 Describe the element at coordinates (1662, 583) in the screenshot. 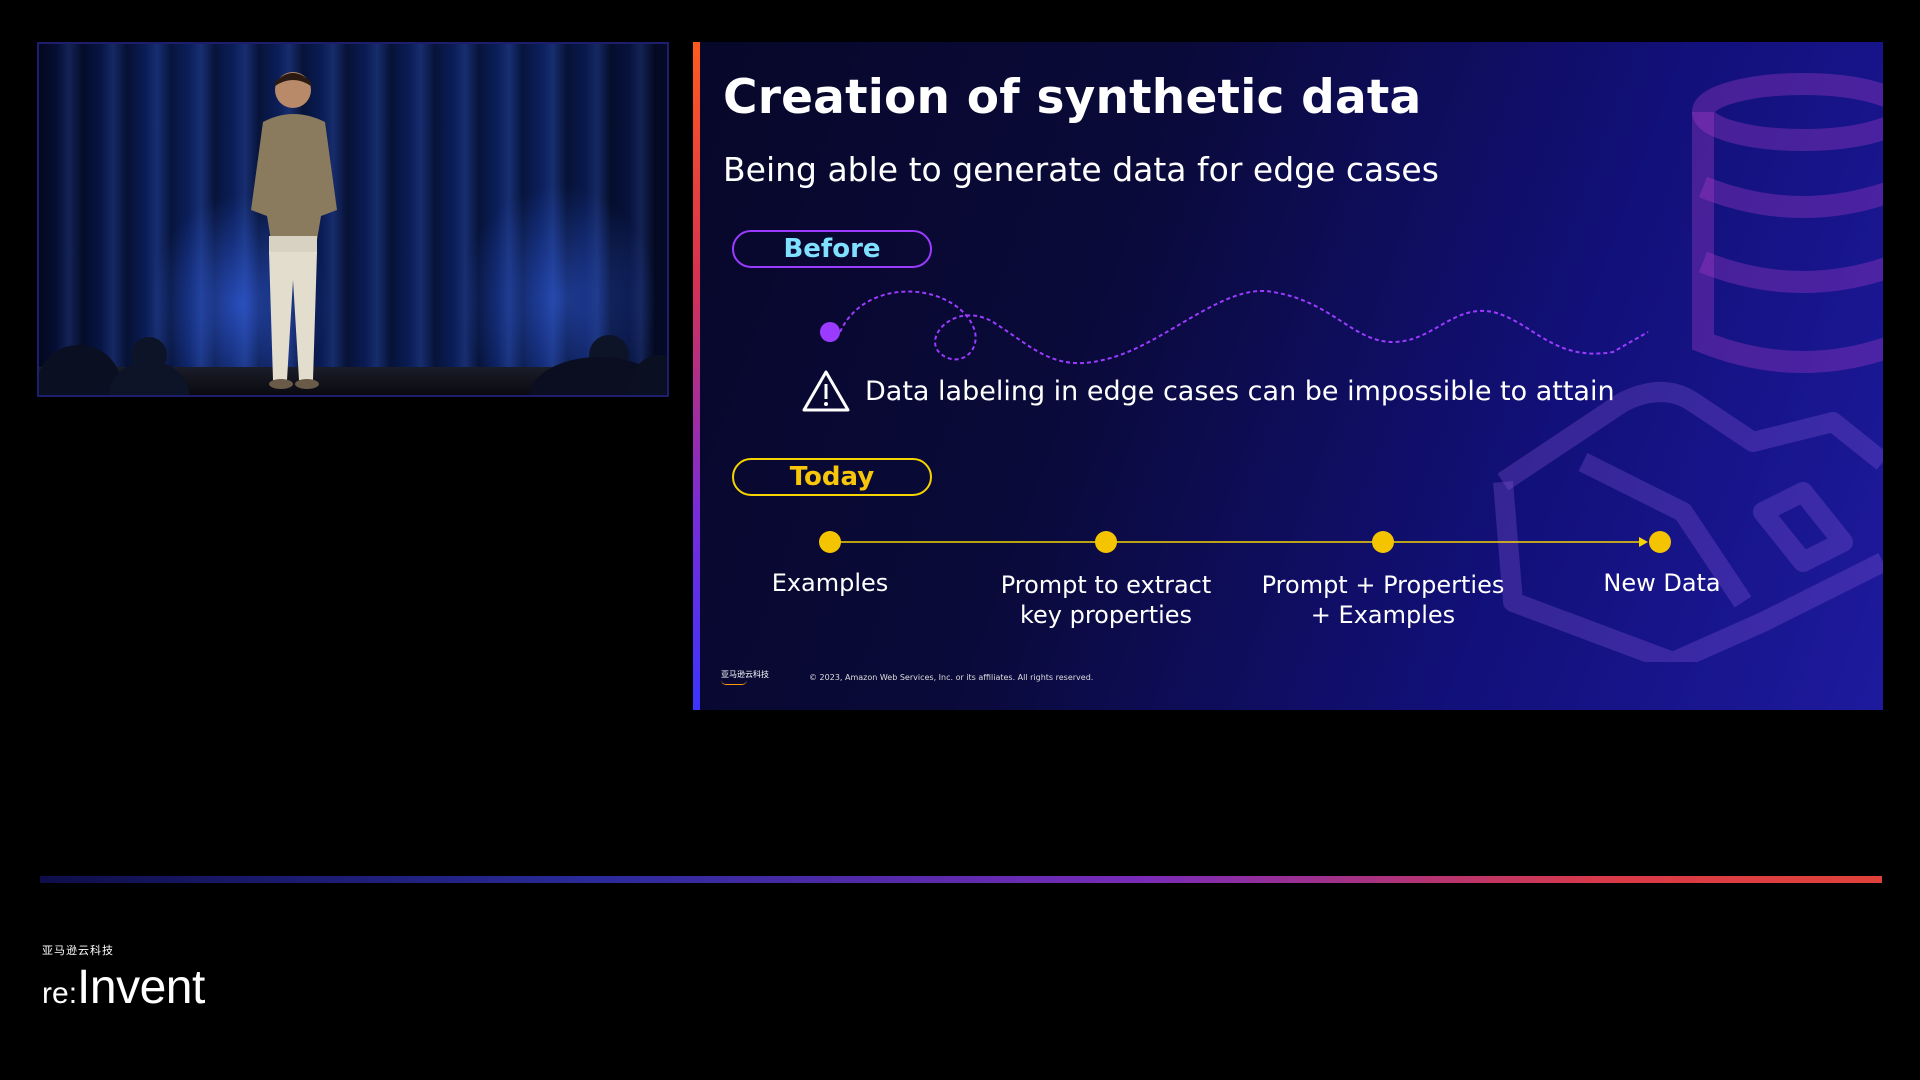

I see `timeline-step-label: New Data` at that location.